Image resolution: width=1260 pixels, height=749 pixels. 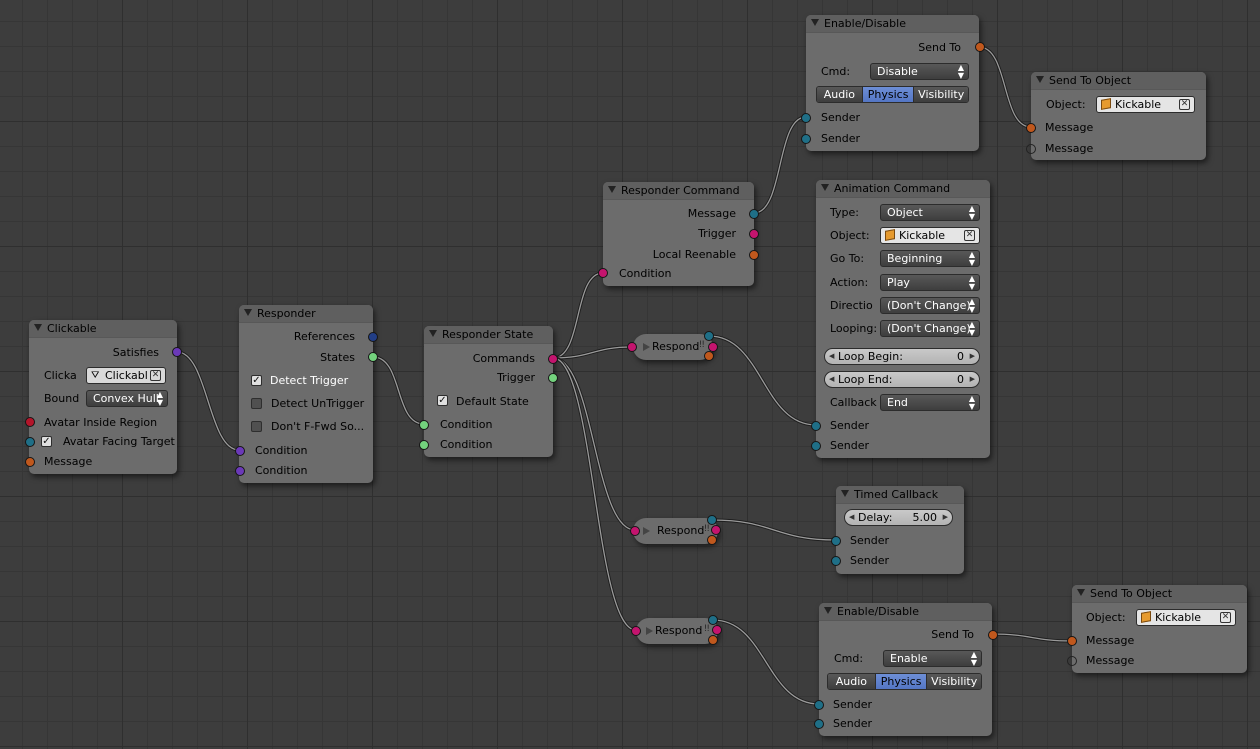 I want to click on respond-1-out-socket, so click(x=709, y=336).